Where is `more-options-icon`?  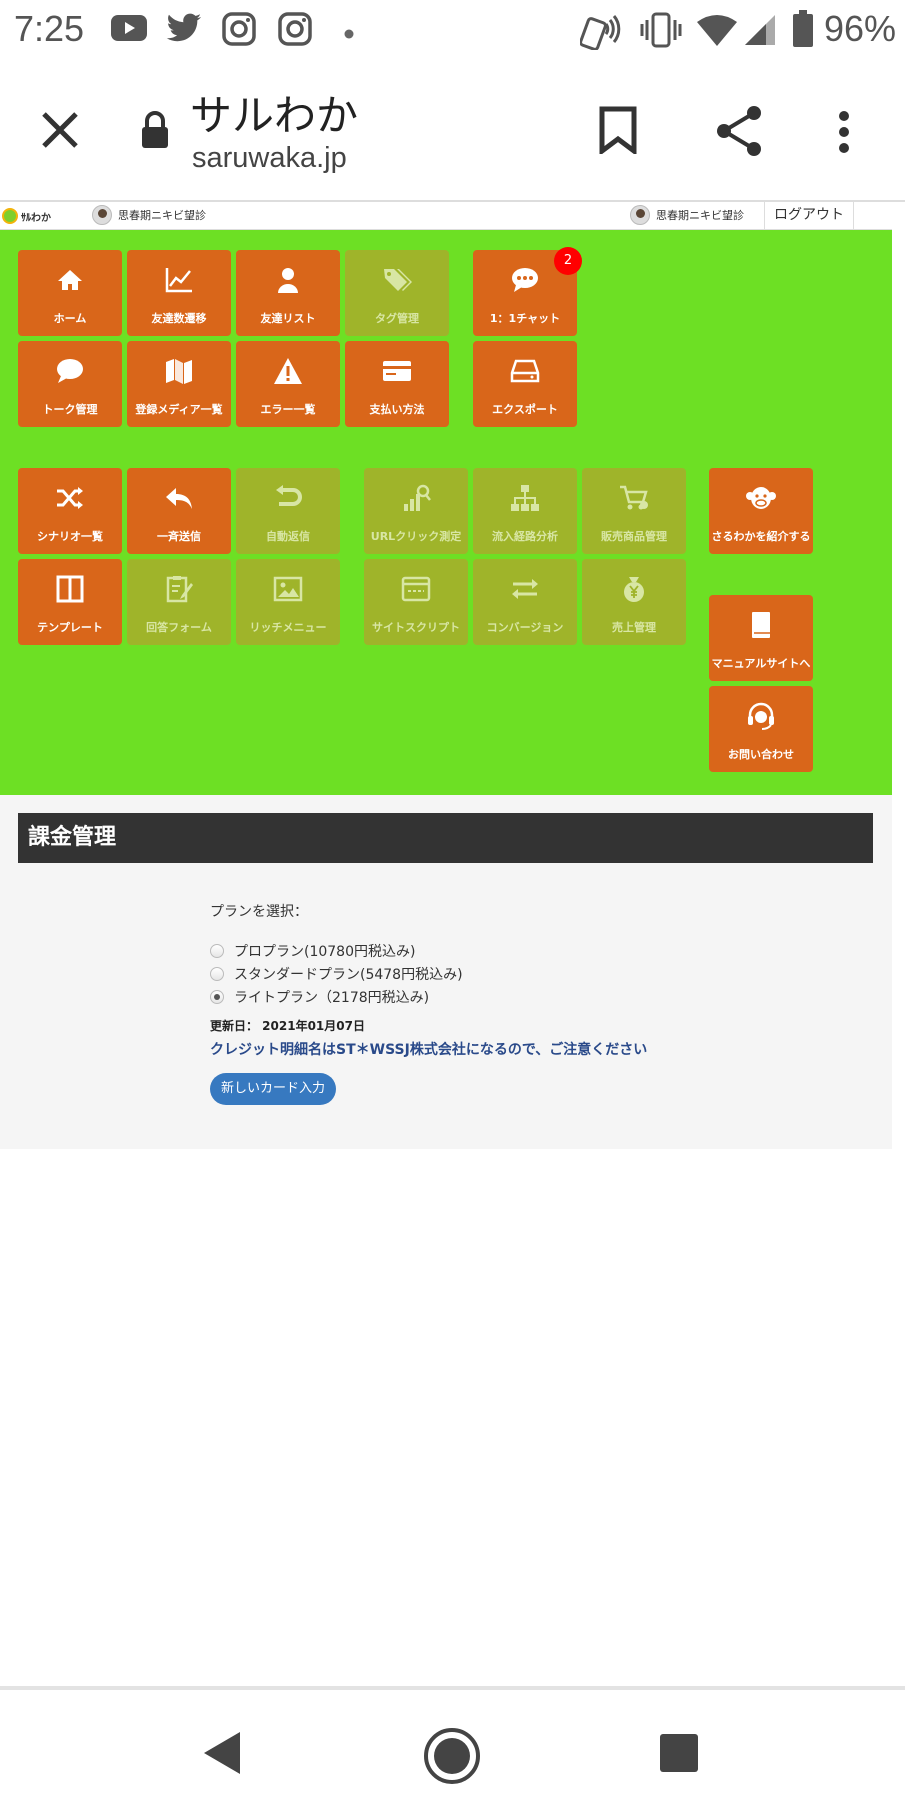
more-options-icon is located at coordinates (844, 134).